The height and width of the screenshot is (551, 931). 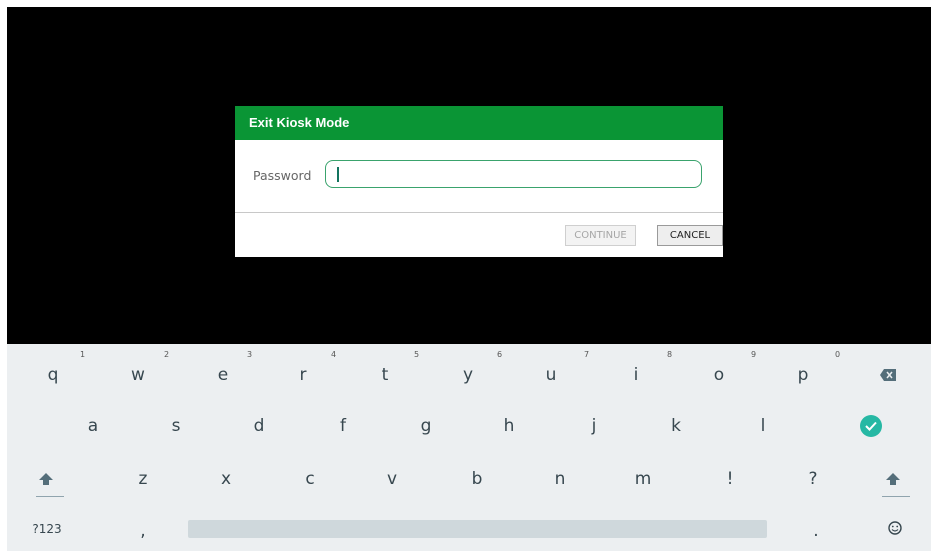 What do you see at coordinates (468, 375) in the screenshot?
I see `key-y: y` at bounding box center [468, 375].